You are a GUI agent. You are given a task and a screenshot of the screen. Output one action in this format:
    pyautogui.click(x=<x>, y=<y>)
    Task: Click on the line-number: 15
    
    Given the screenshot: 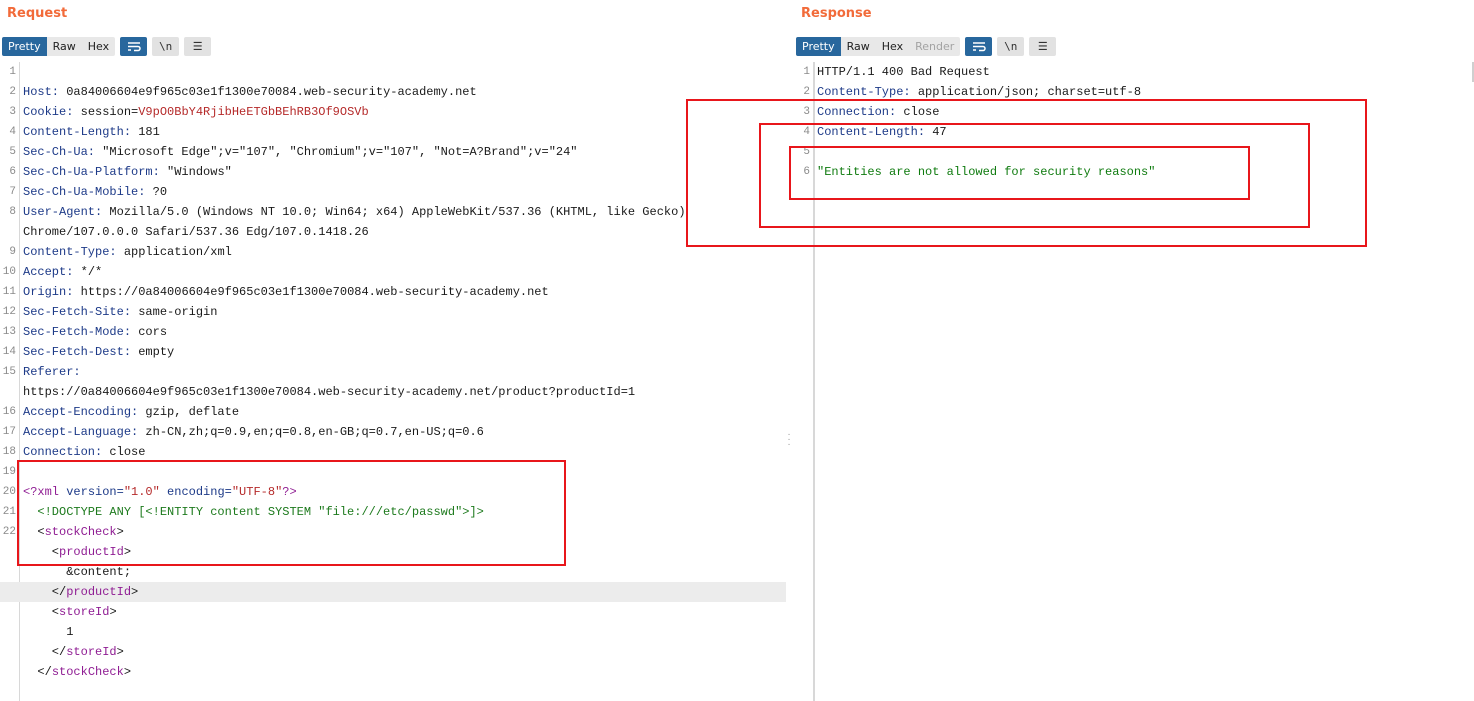 What is the action you would take?
    pyautogui.click(x=9, y=372)
    